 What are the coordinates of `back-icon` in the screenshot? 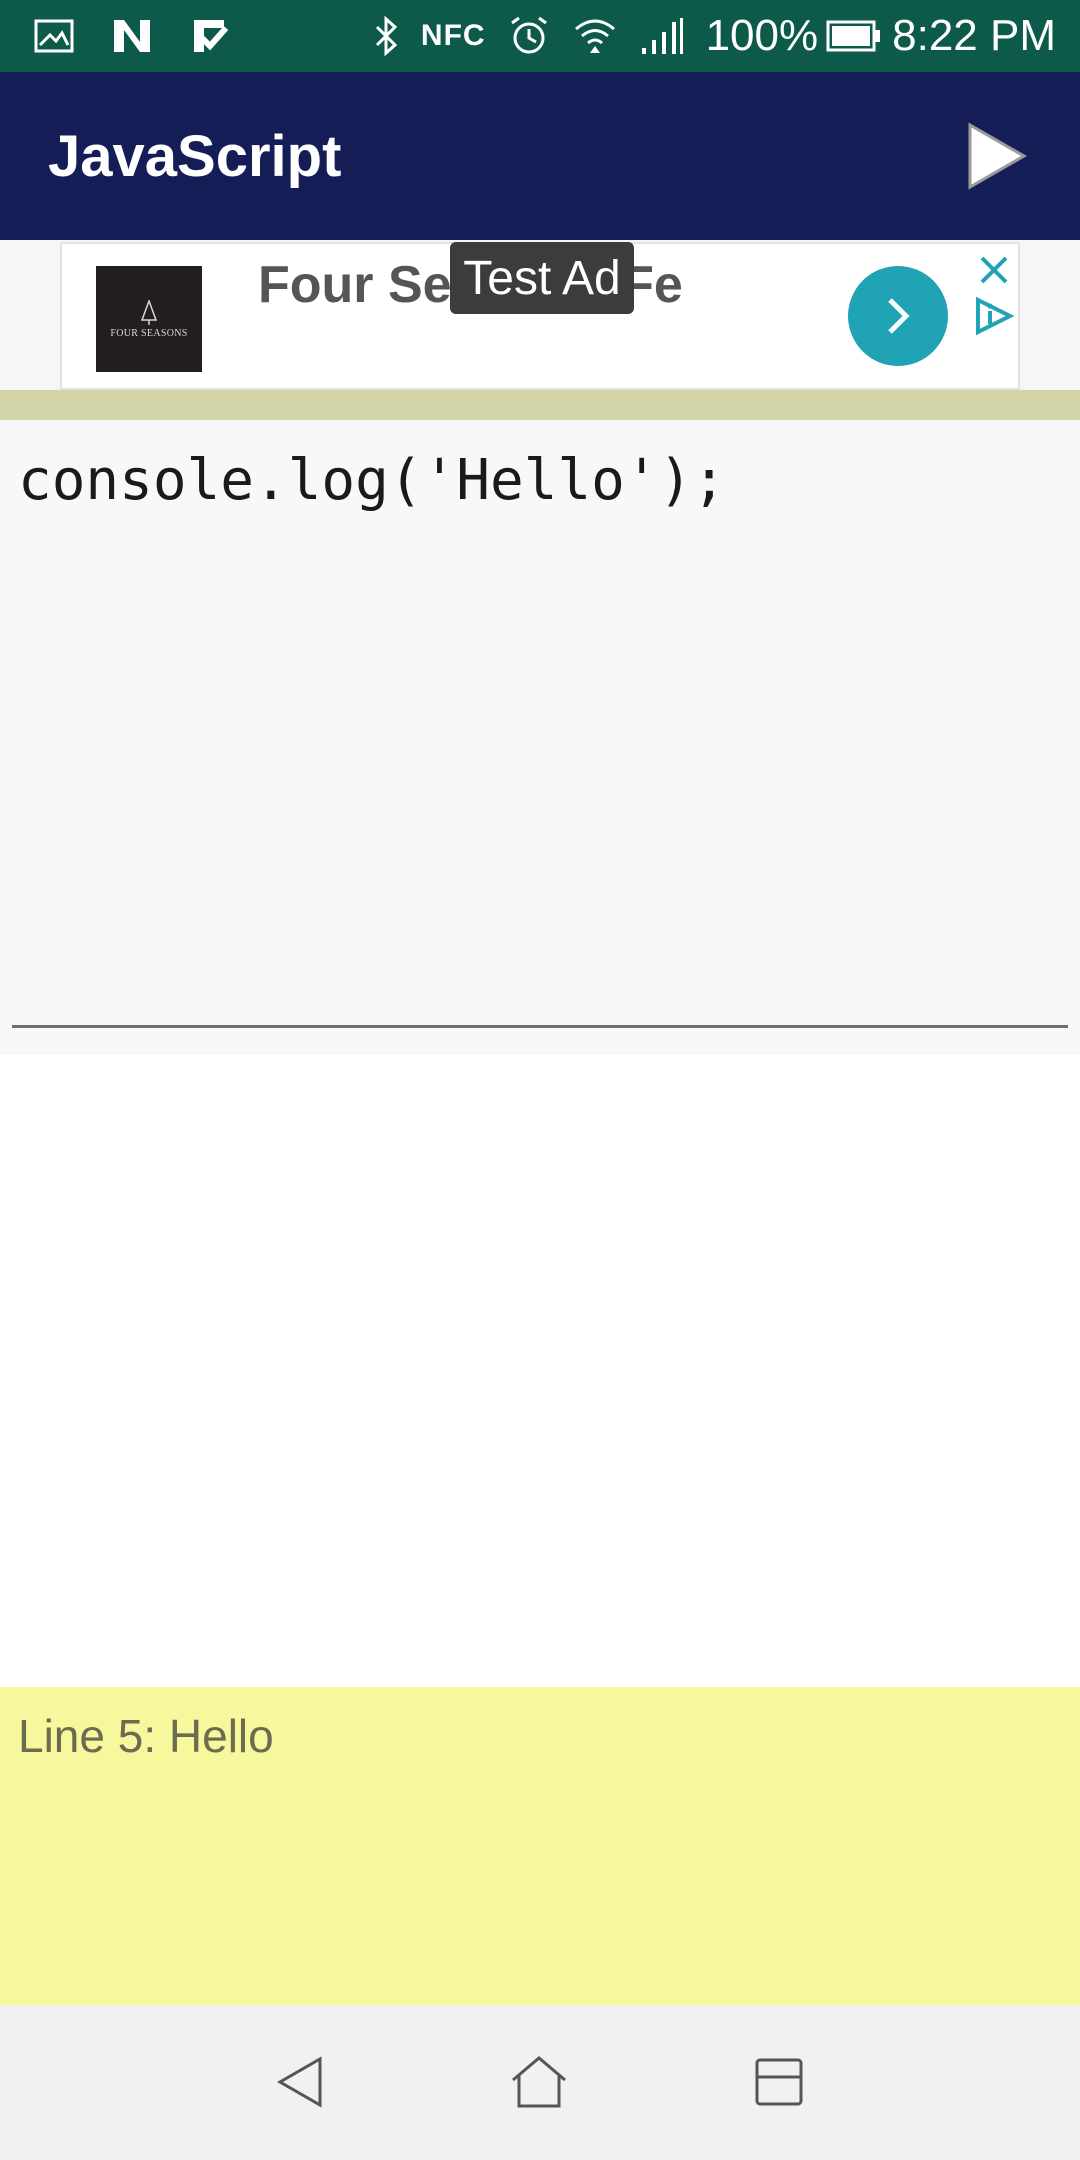 It's located at (299, 2082).